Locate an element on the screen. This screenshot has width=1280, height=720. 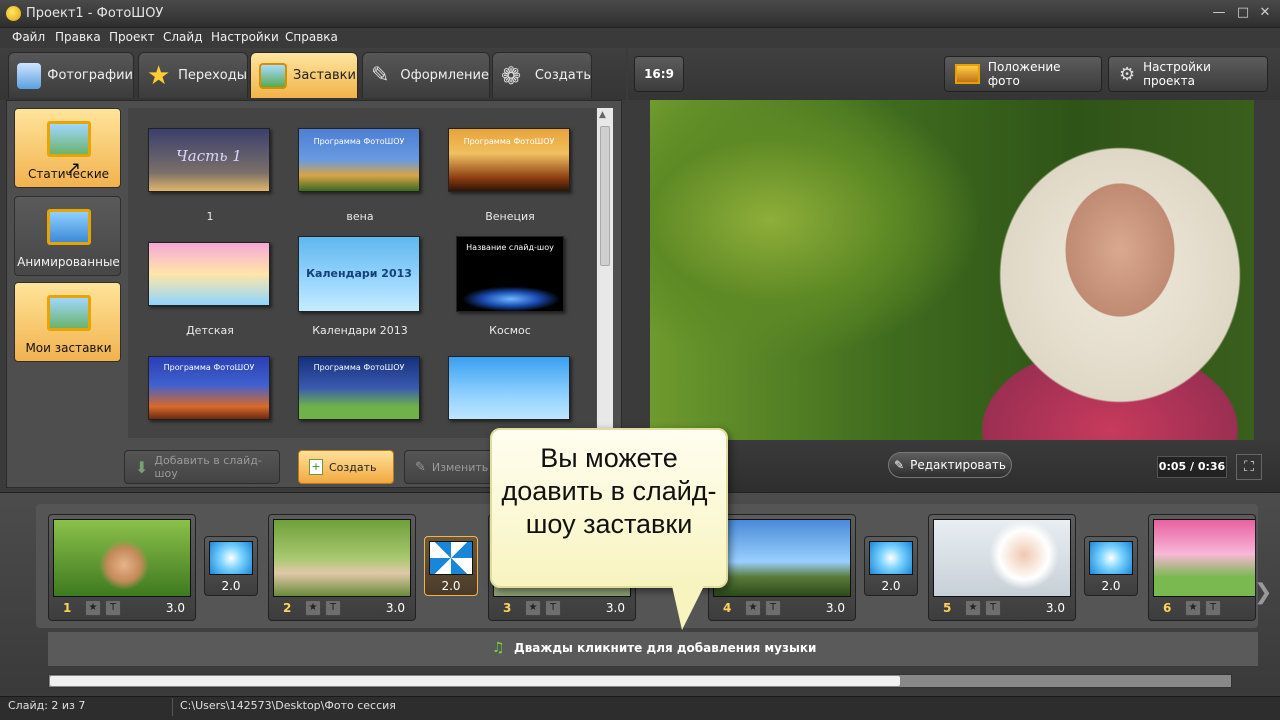
create-intro-button: + Создать is located at coordinates (346, 467).